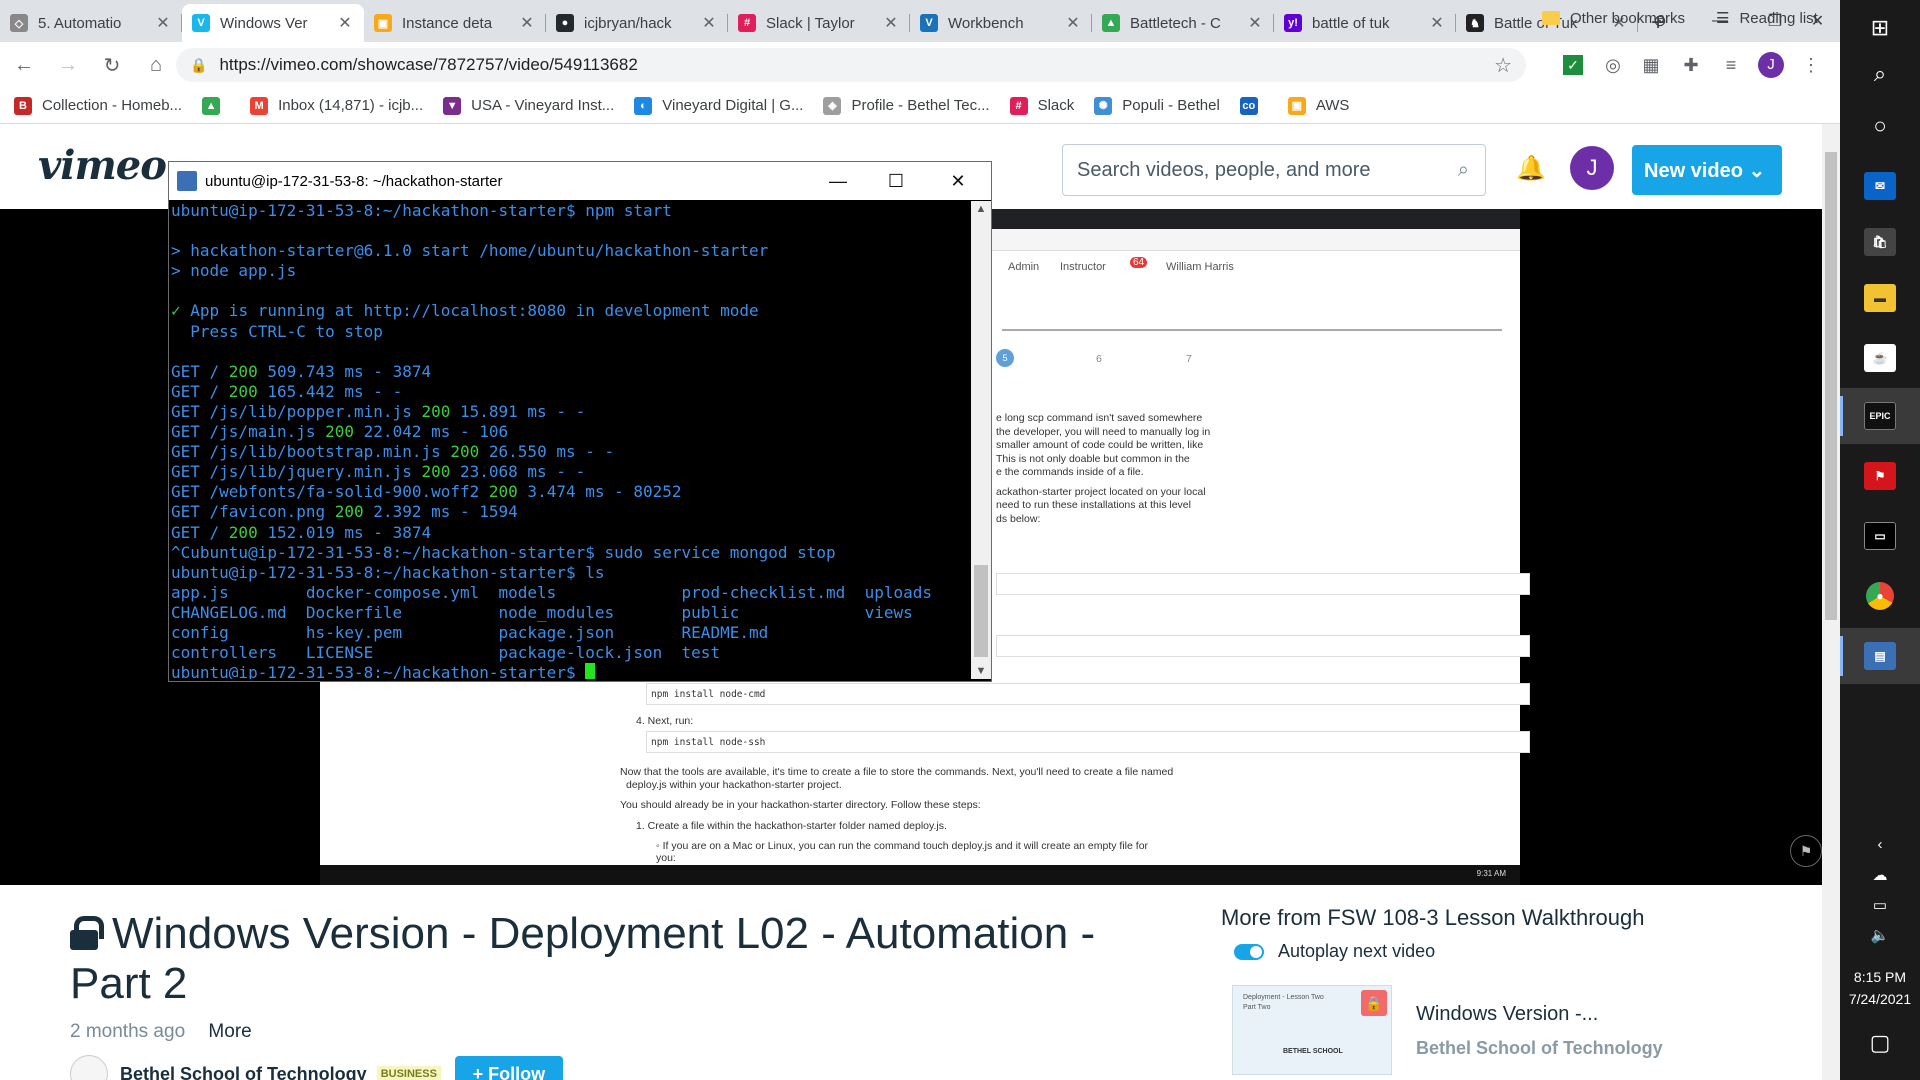 Image resolution: width=1920 pixels, height=1080 pixels. What do you see at coordinates (1001, 23) in the screenshot?
I see `browser-tab: V Workbench ✕` at bounding box center [1001, 23].